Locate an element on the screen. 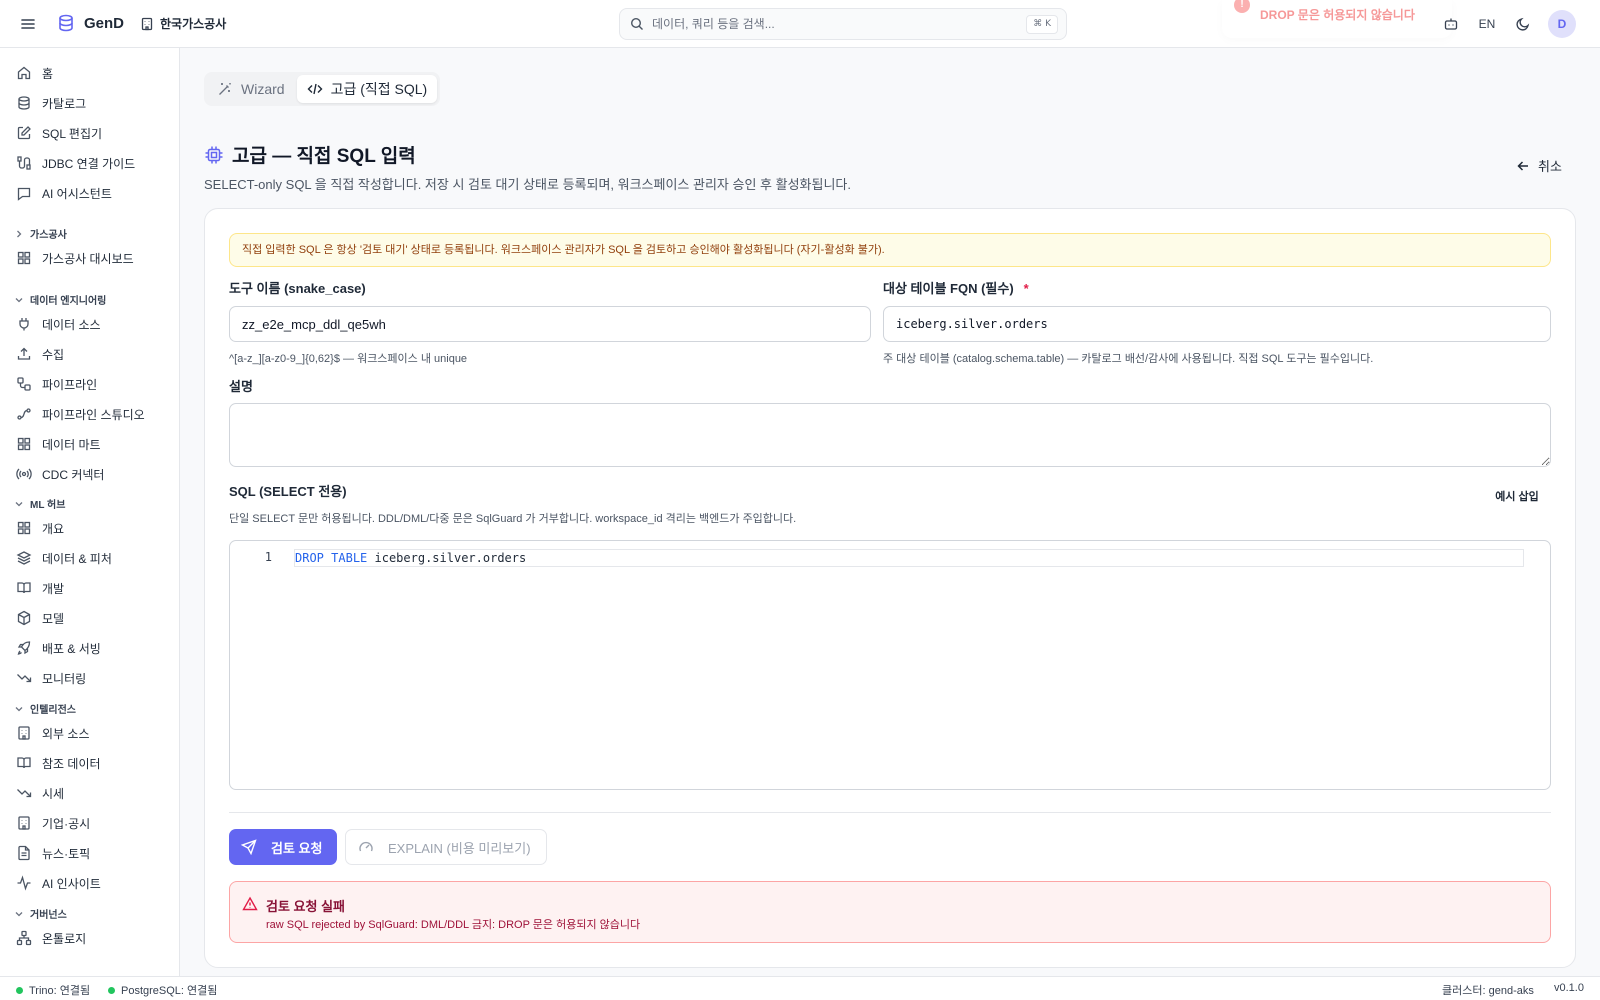 Image resolution: width=1600 pixels, height=1000 pixels. sidebar-item-label: 외부 소스 is located at coordinates (66, 733).